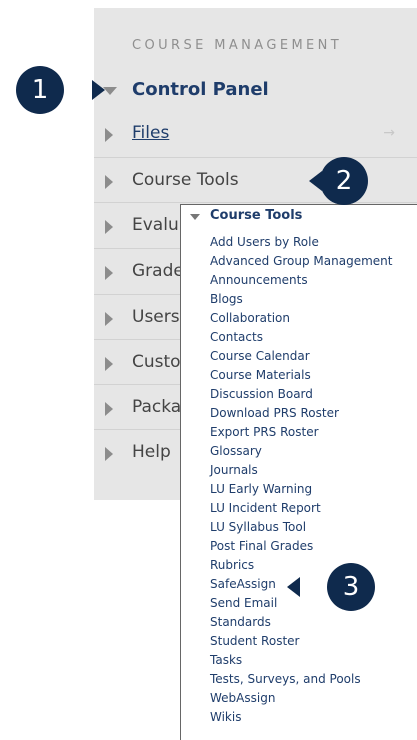 Image resolution: width=417 pixels, height=740 pixels. I want to click on menu-item-label: Help, so click(151, 452).